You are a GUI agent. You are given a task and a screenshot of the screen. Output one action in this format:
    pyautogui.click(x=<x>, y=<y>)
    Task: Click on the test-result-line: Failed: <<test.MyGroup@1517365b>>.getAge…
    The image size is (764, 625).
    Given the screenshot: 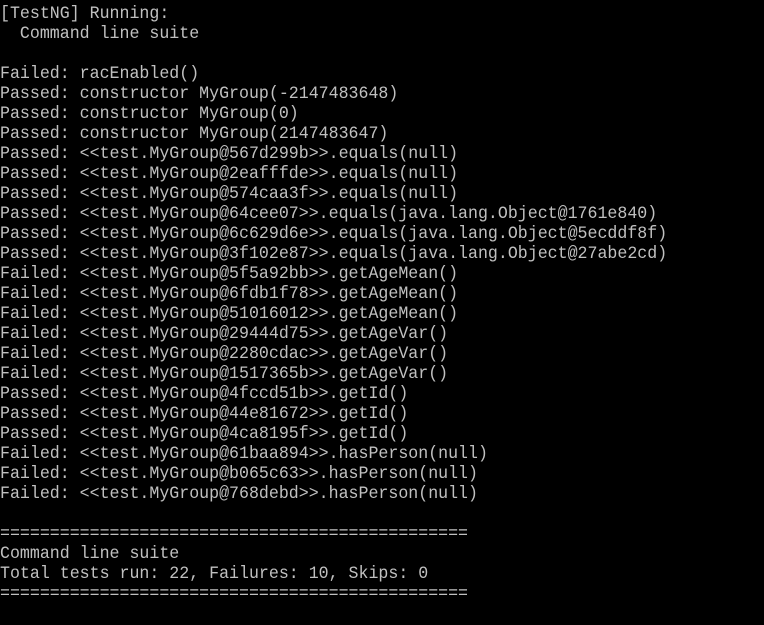 What is the action you would take?
    pyautogui.click(x=224, y=373)
    